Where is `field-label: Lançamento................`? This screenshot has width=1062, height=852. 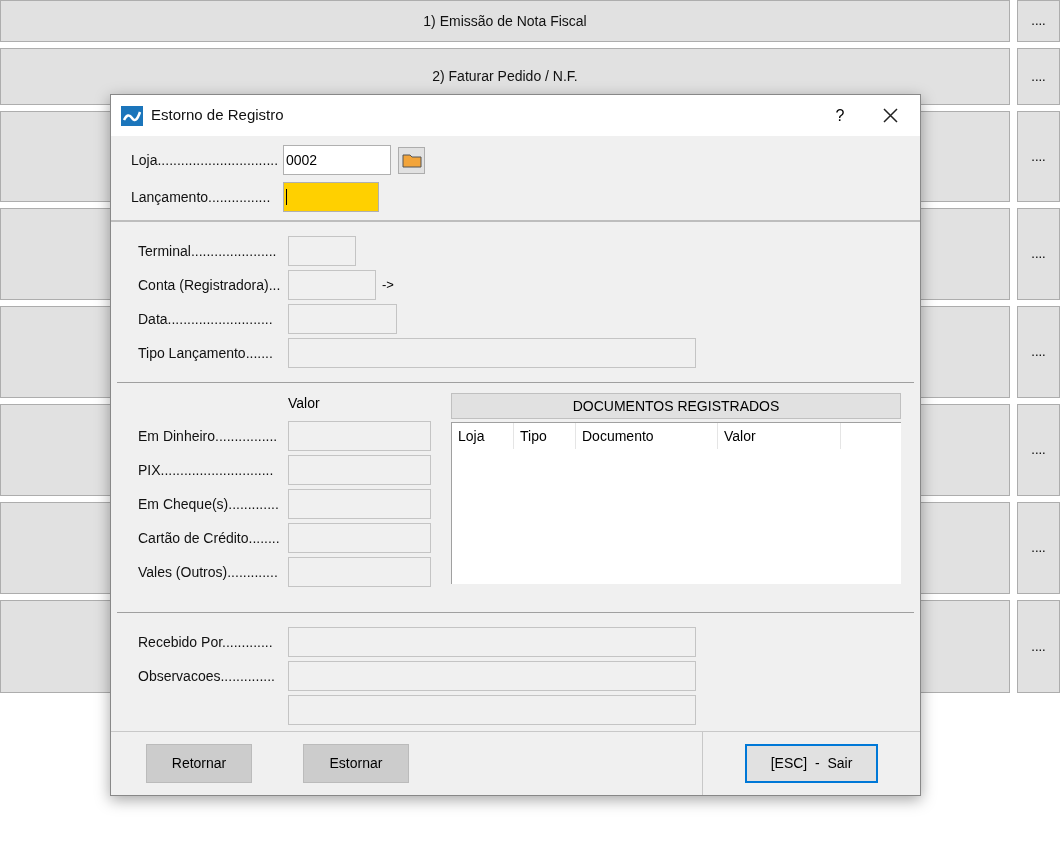 field-label: Lançamento................ is located at coordinates (201, 197).